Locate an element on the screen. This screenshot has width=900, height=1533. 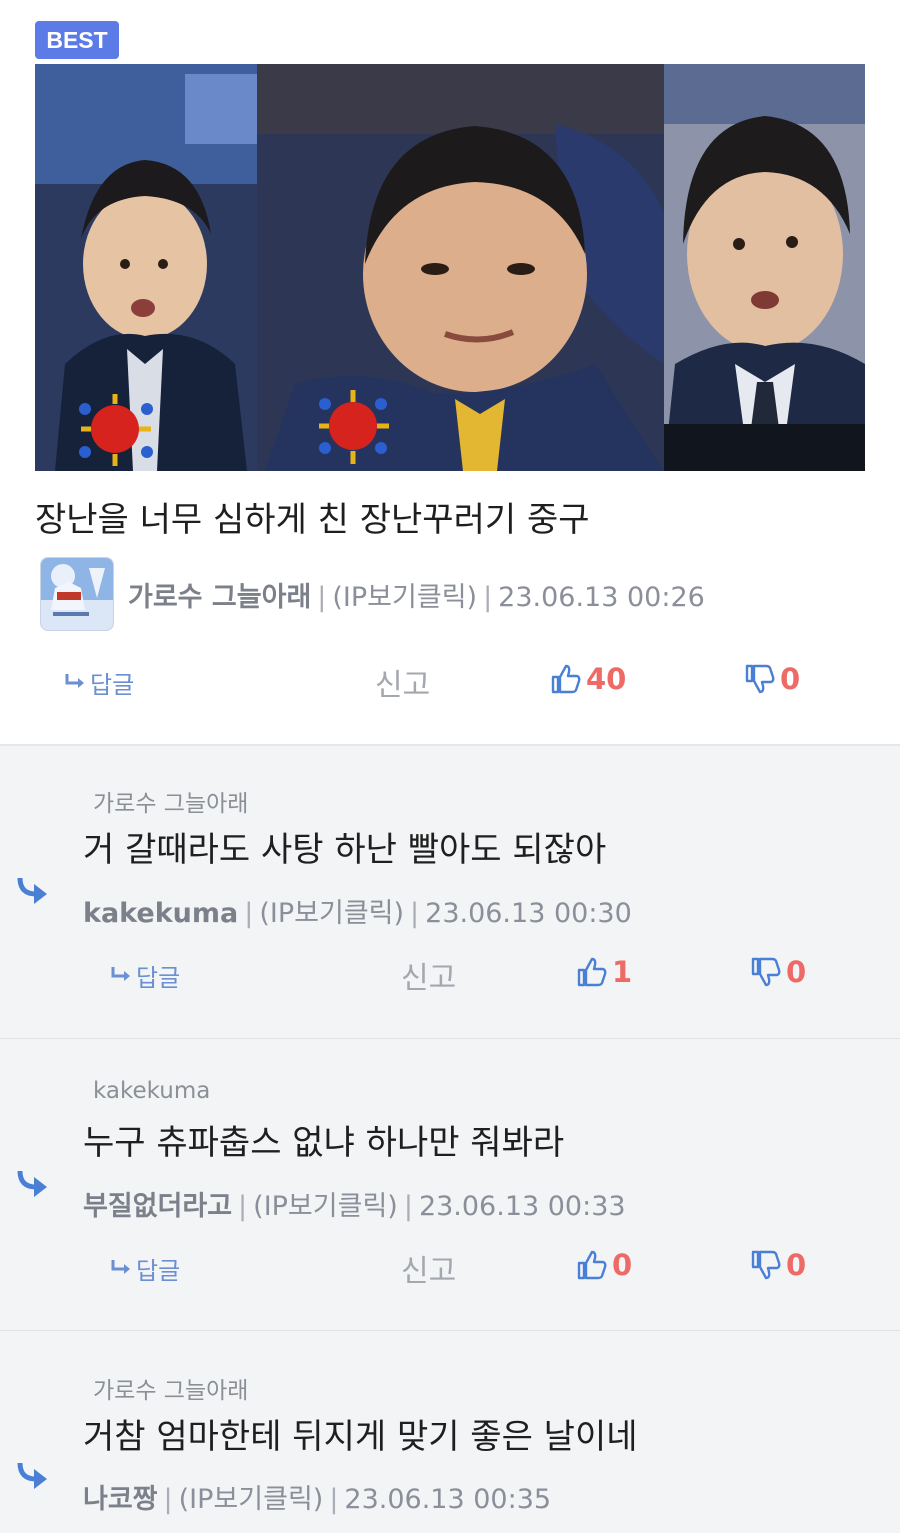
like-count: 0 is located at coordinates (622, 1265).